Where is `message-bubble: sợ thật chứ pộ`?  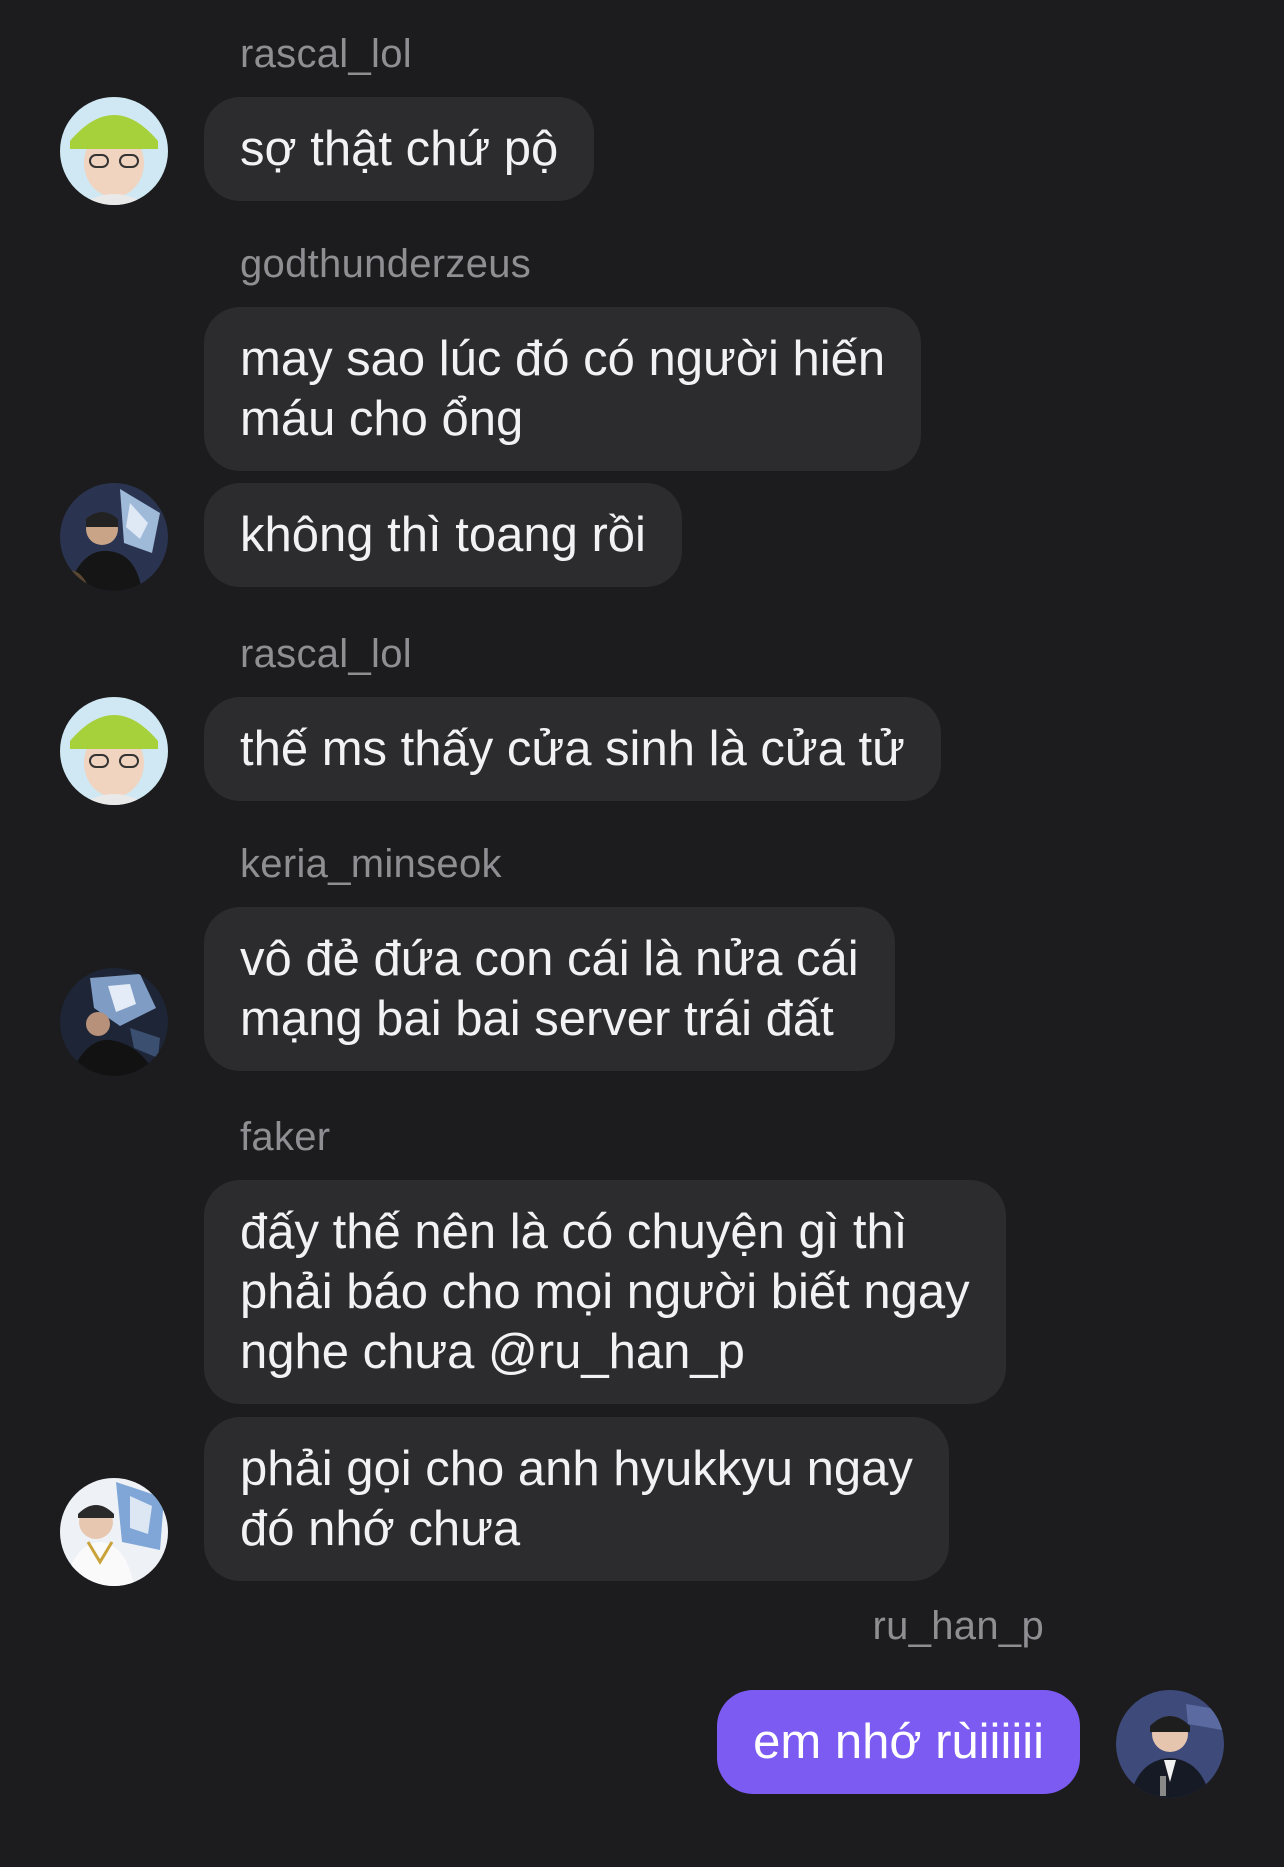
message-bubble: sợ thật chứ pộ is located at coordinates (399, 149).